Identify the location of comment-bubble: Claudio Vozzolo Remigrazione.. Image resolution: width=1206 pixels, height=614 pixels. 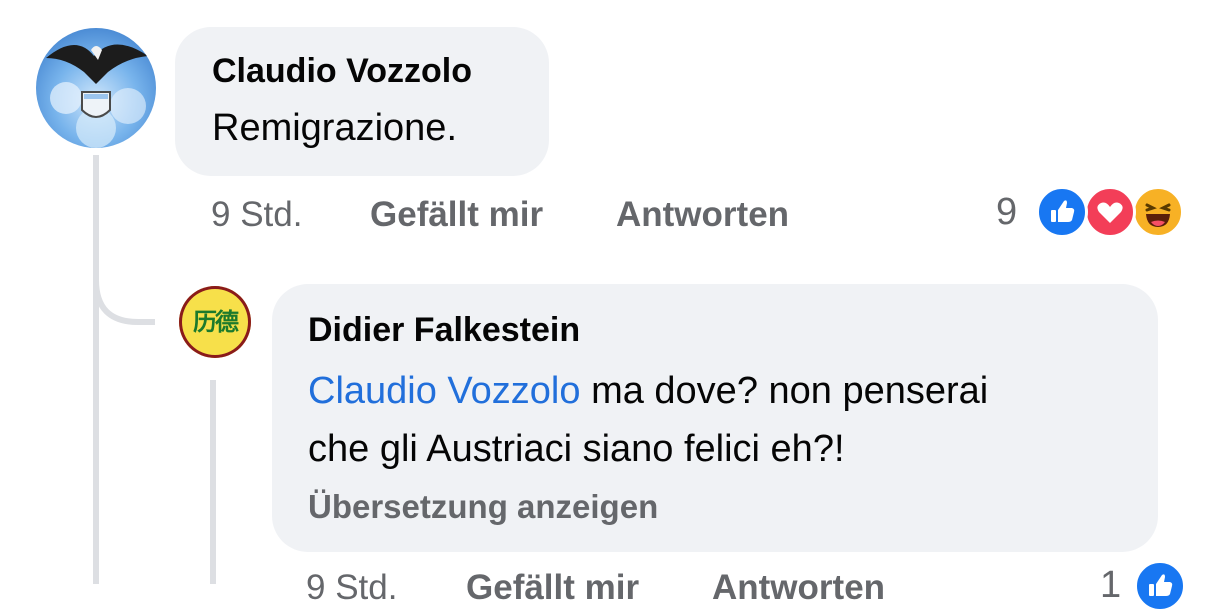
(362, 101).